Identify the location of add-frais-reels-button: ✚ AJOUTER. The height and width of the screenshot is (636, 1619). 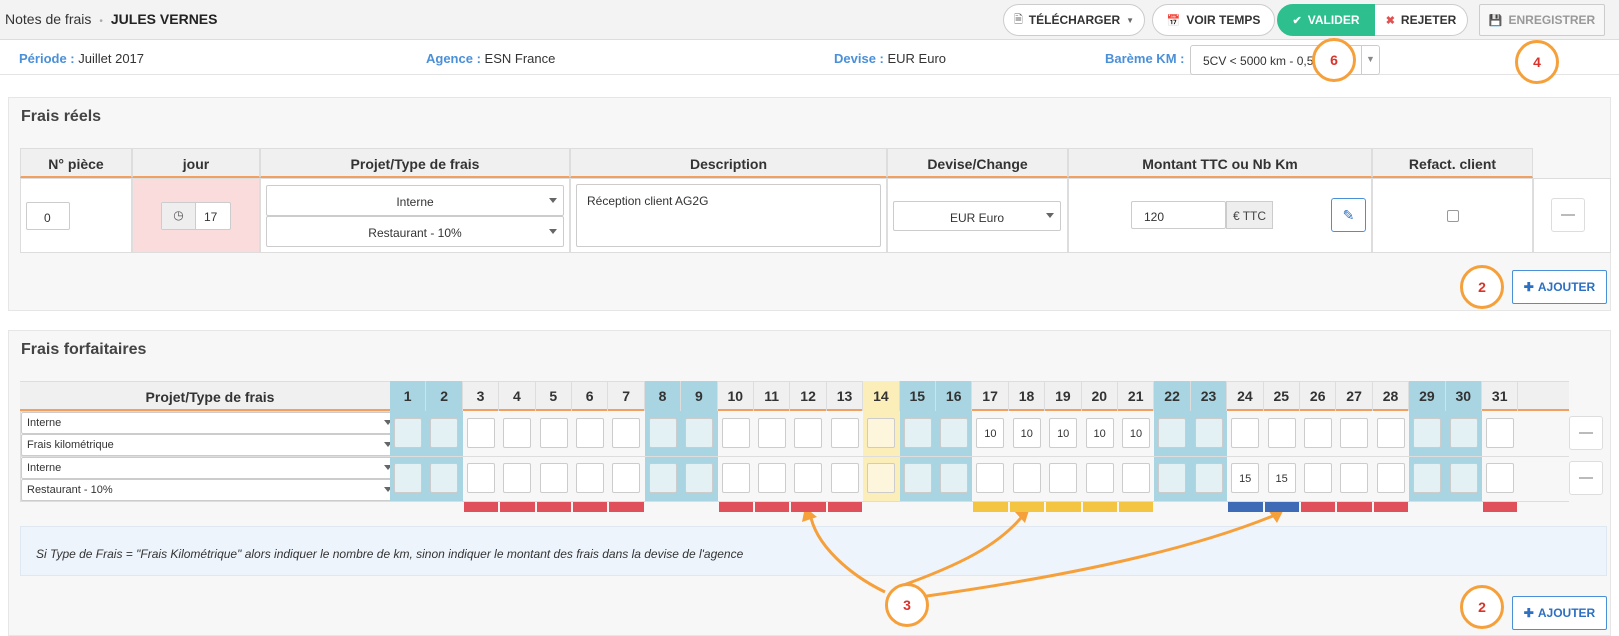
(1559, 287).